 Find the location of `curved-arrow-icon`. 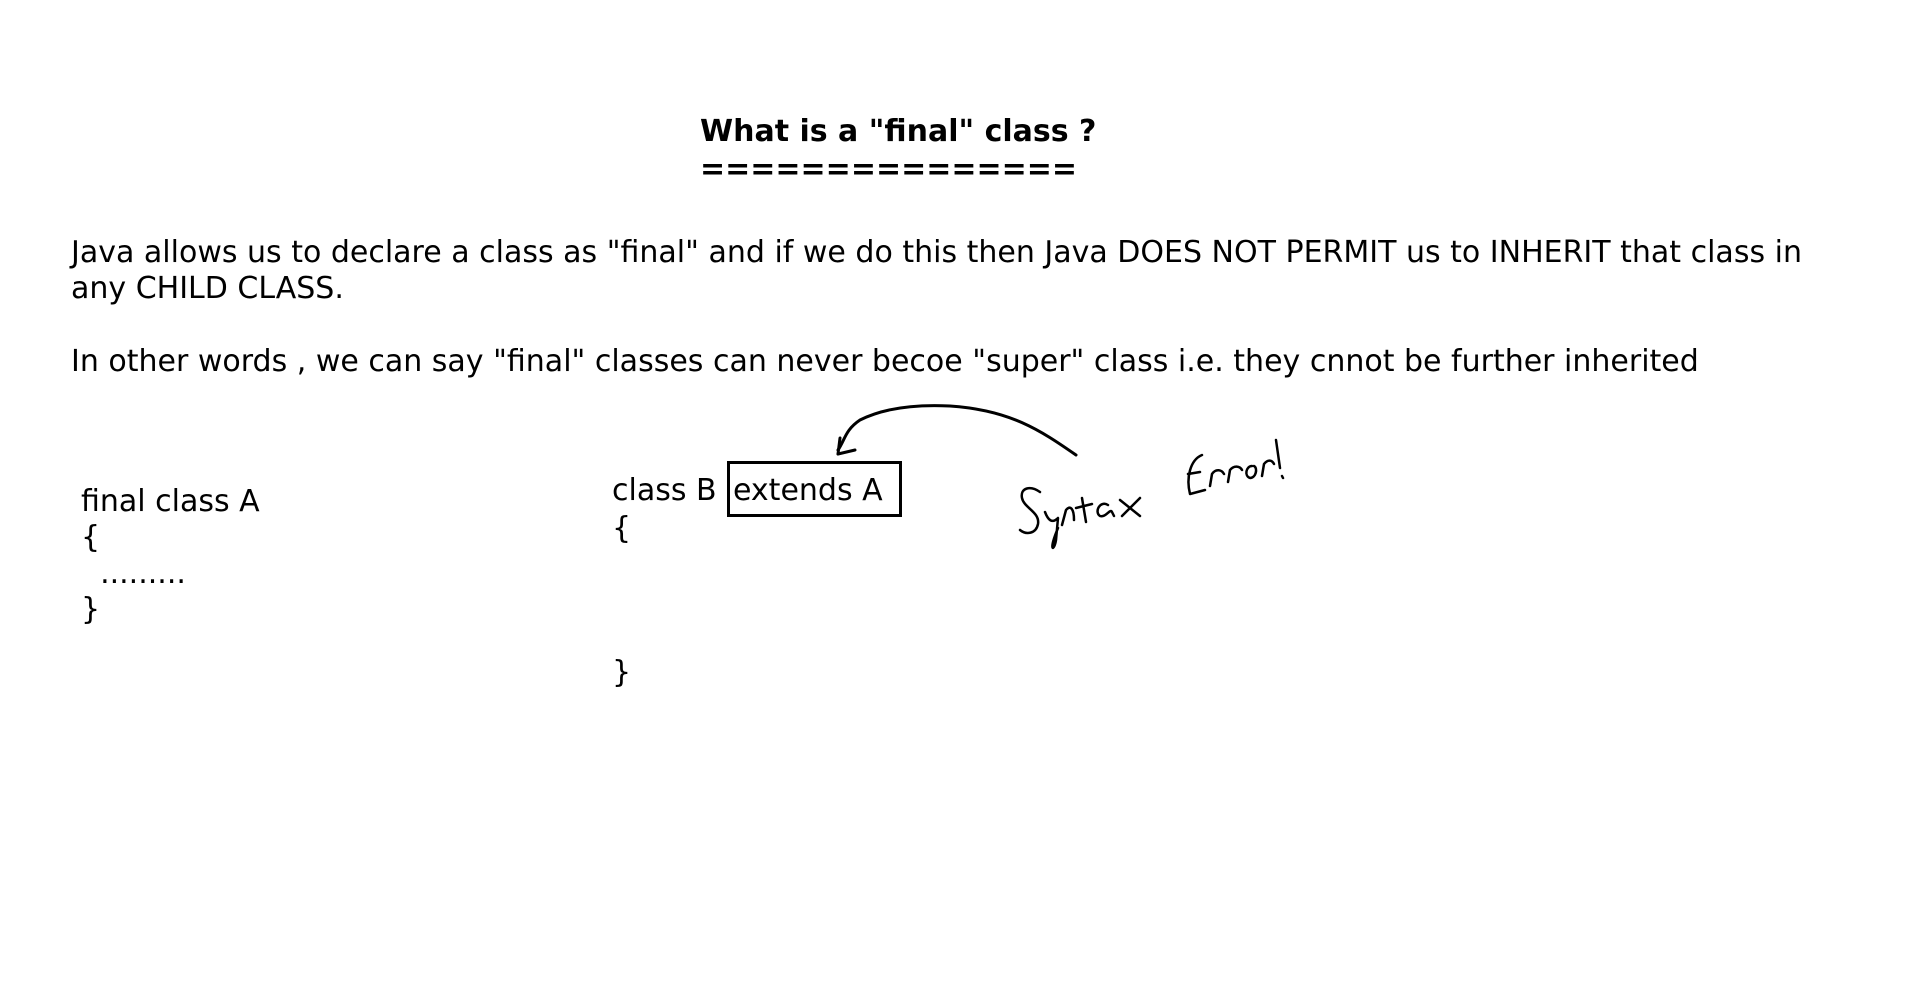

curved-arrow-icon is located at coordinates (957, 430).